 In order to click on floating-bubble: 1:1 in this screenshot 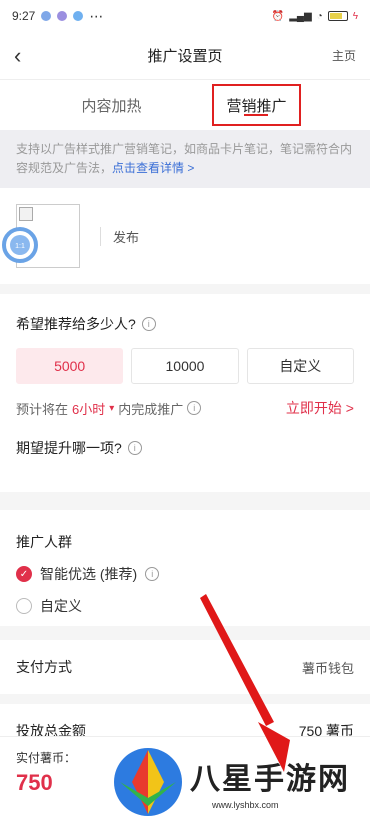, I will do `click(20, 245)`.